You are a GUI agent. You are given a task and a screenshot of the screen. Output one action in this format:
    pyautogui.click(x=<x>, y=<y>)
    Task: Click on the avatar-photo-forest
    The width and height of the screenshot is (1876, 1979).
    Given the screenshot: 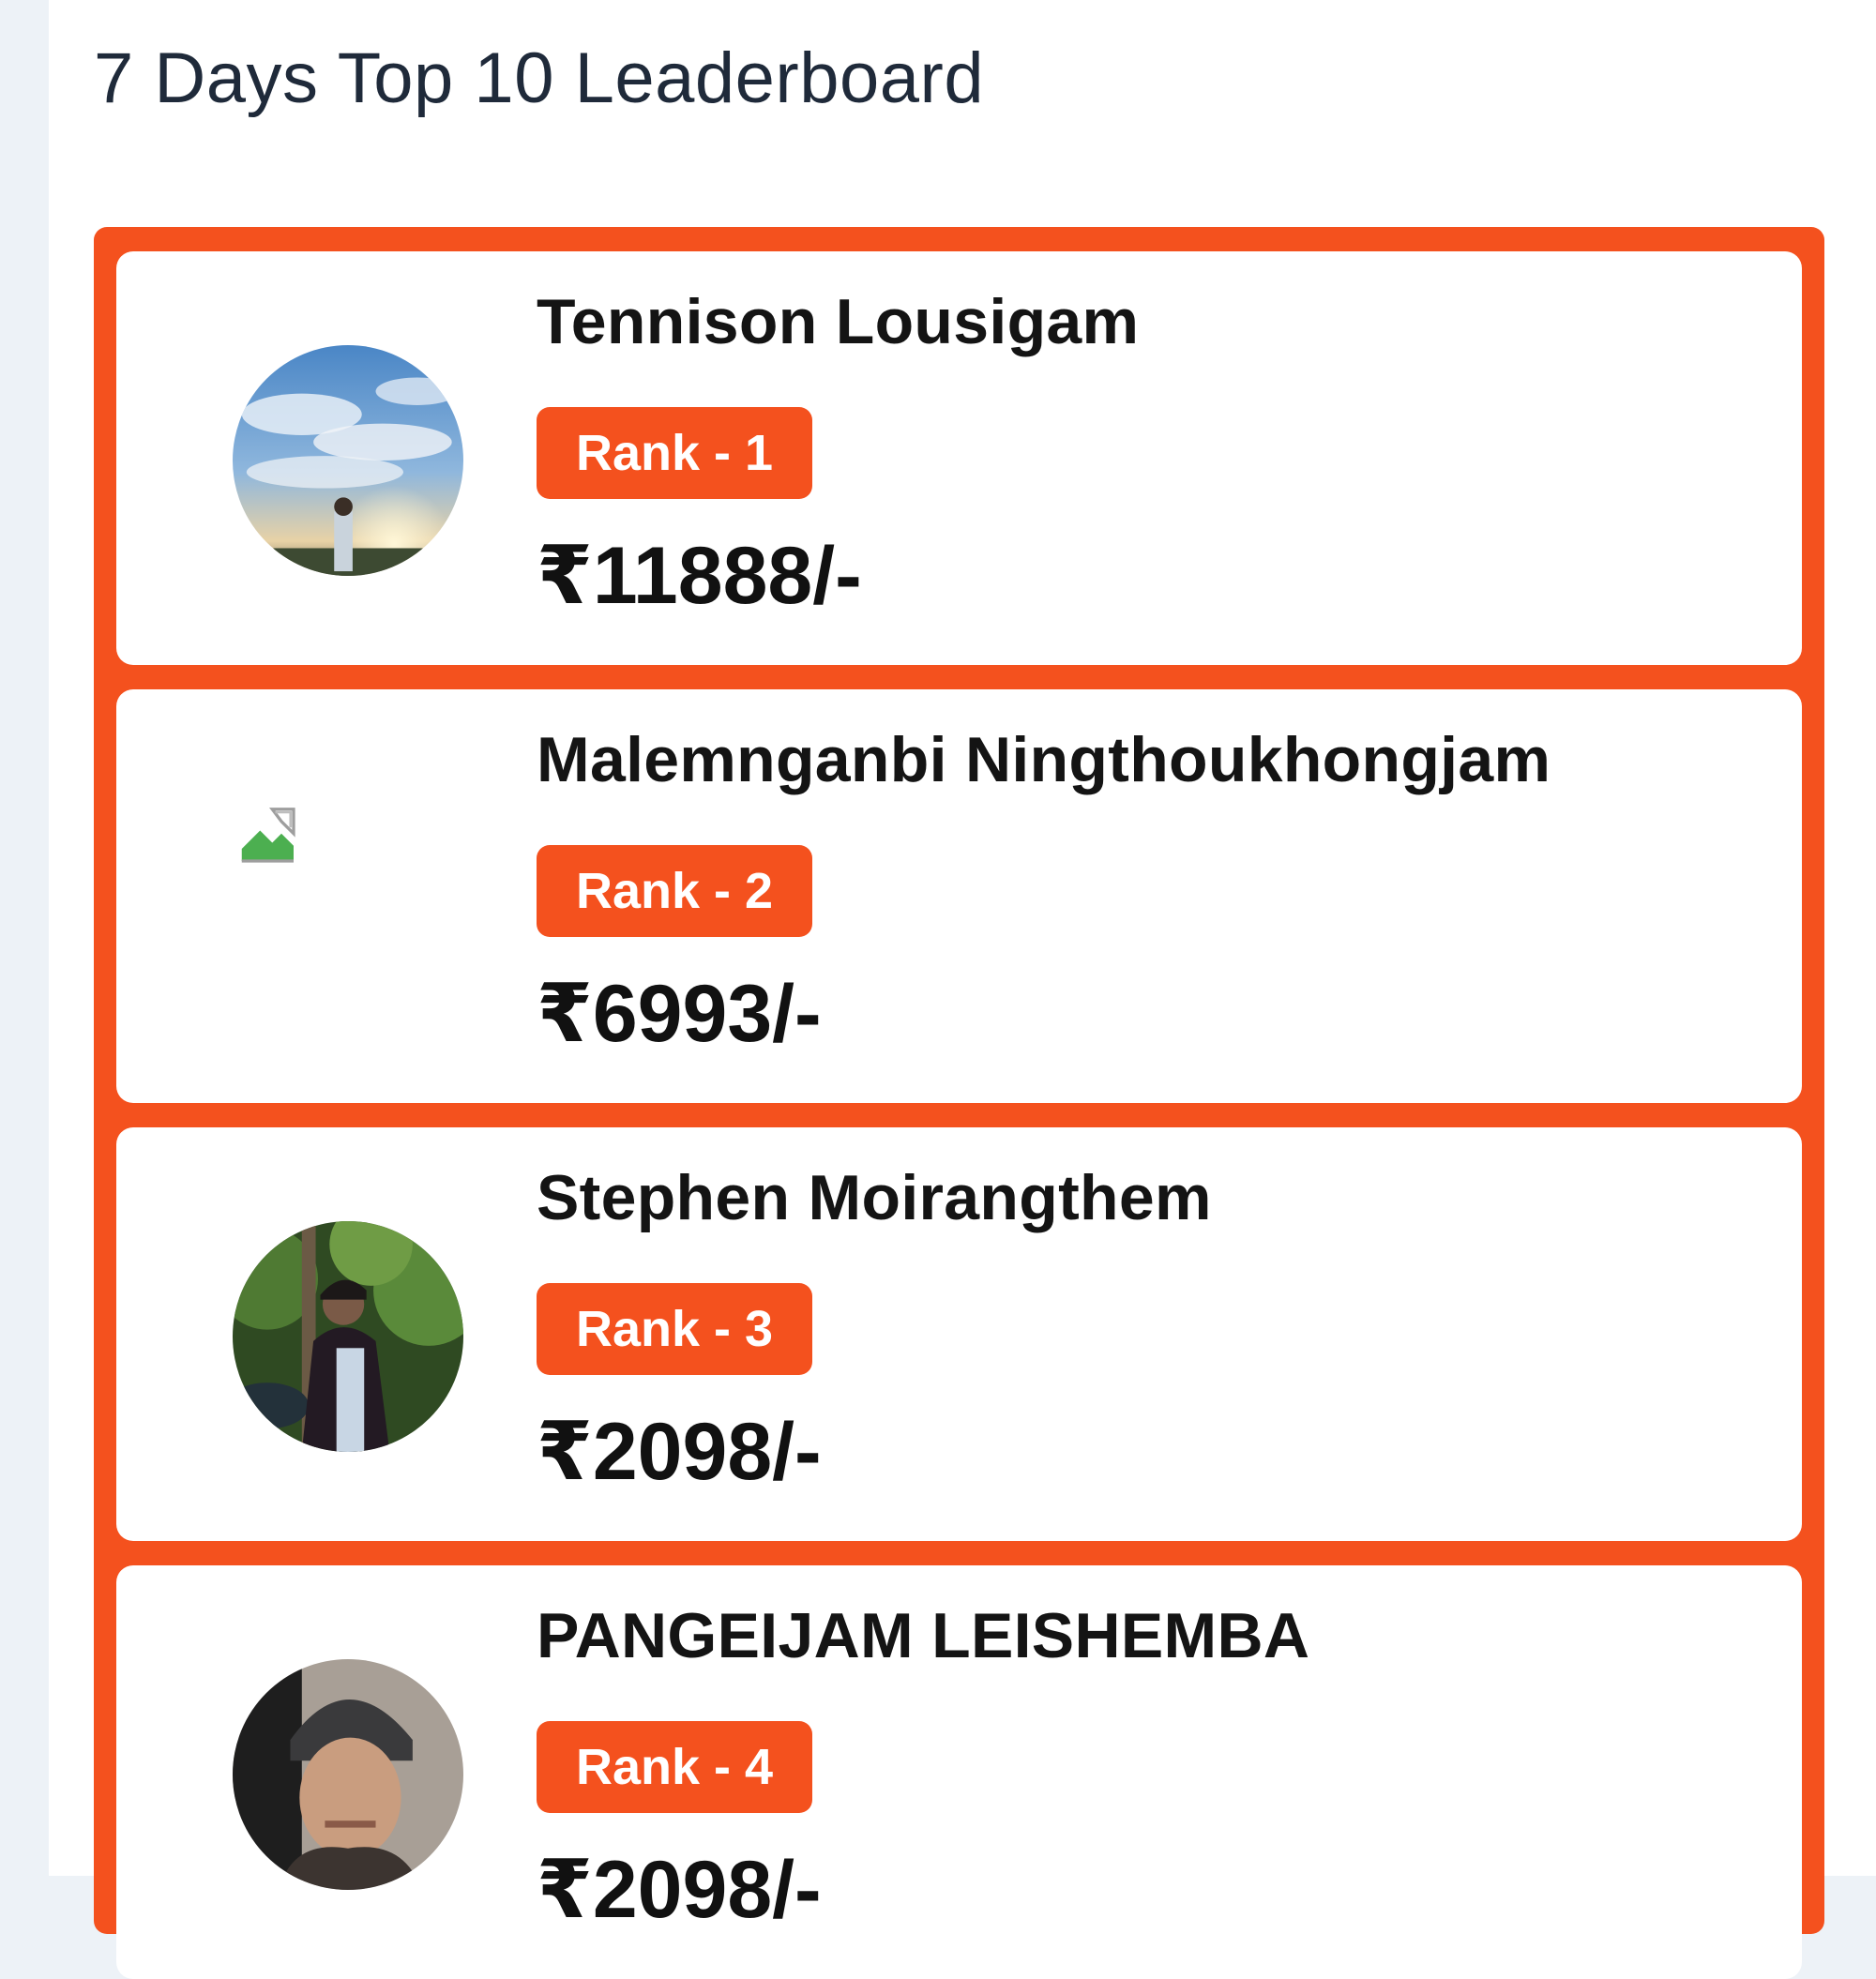 What is the action you would take?
    pyautogui.click(x=348, y=1336)
    